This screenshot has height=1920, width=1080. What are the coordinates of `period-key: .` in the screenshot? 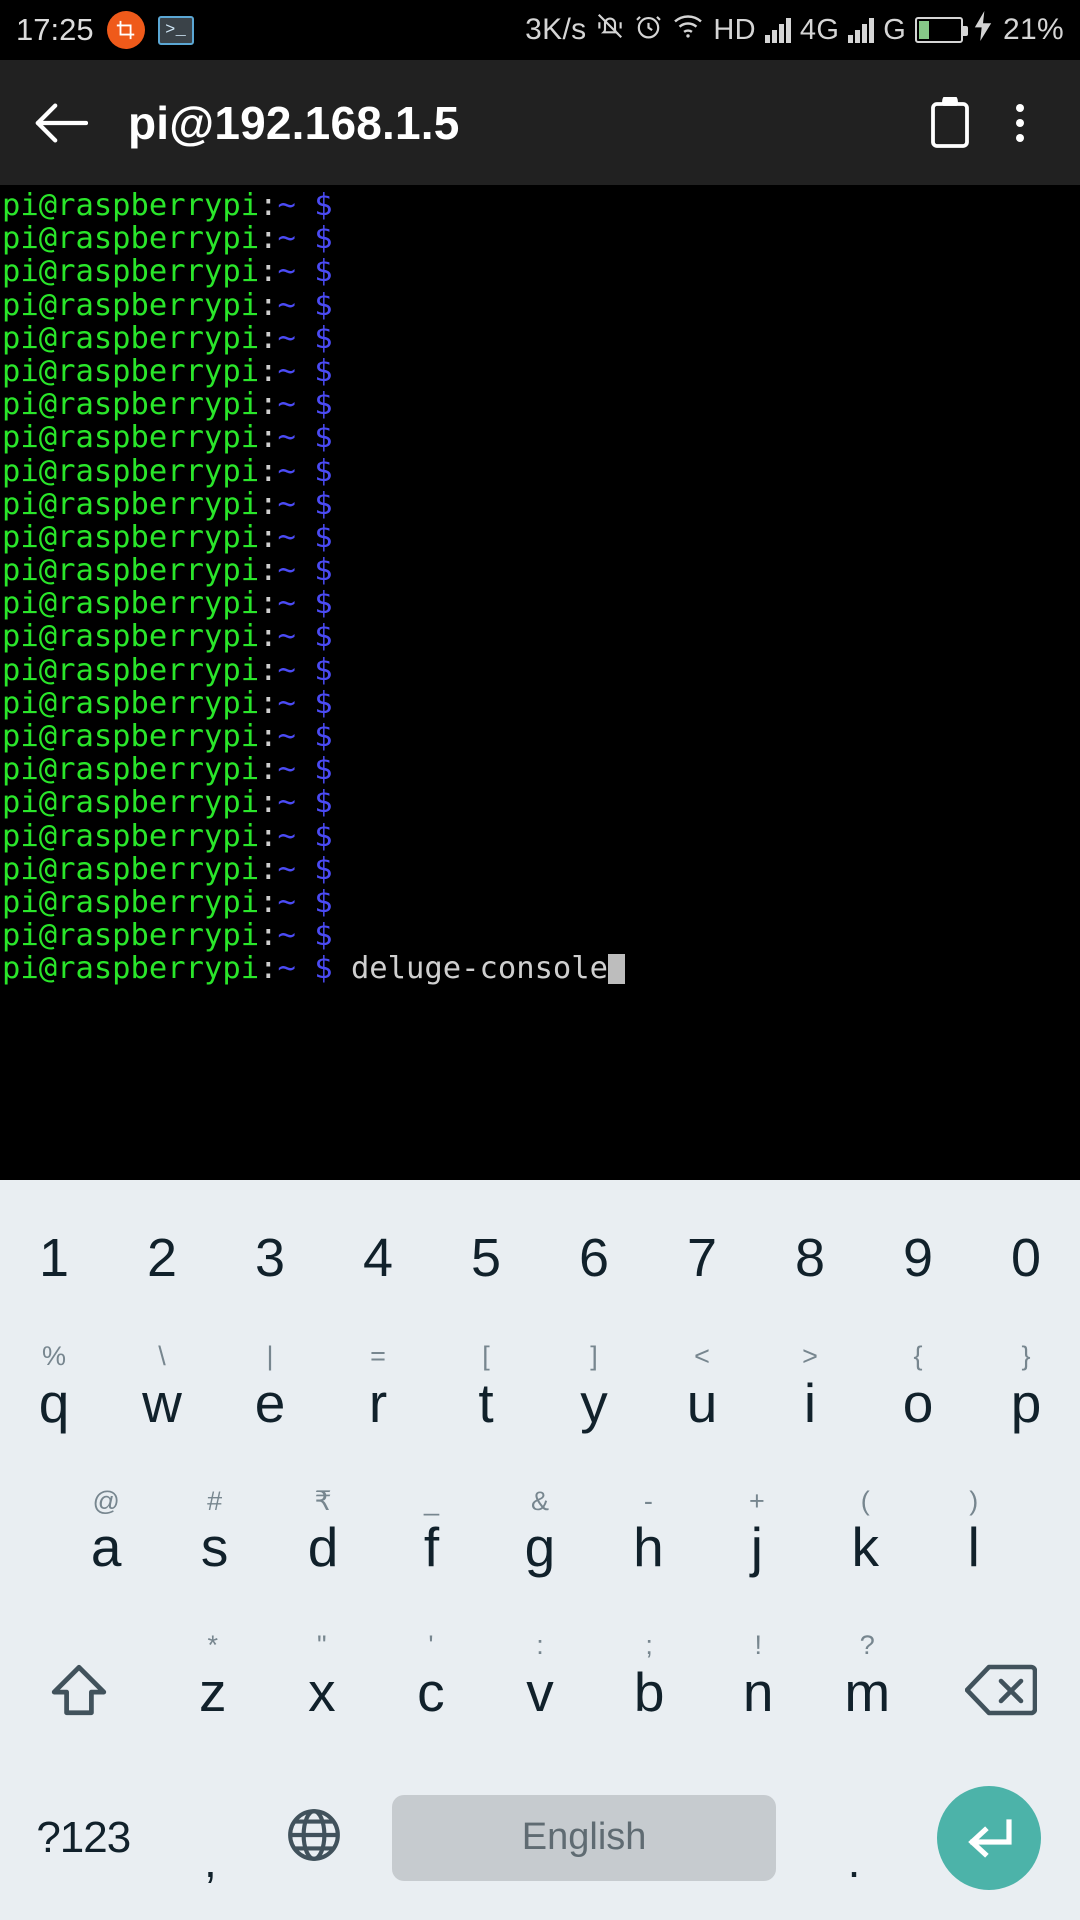 It's located at (854, 1837).